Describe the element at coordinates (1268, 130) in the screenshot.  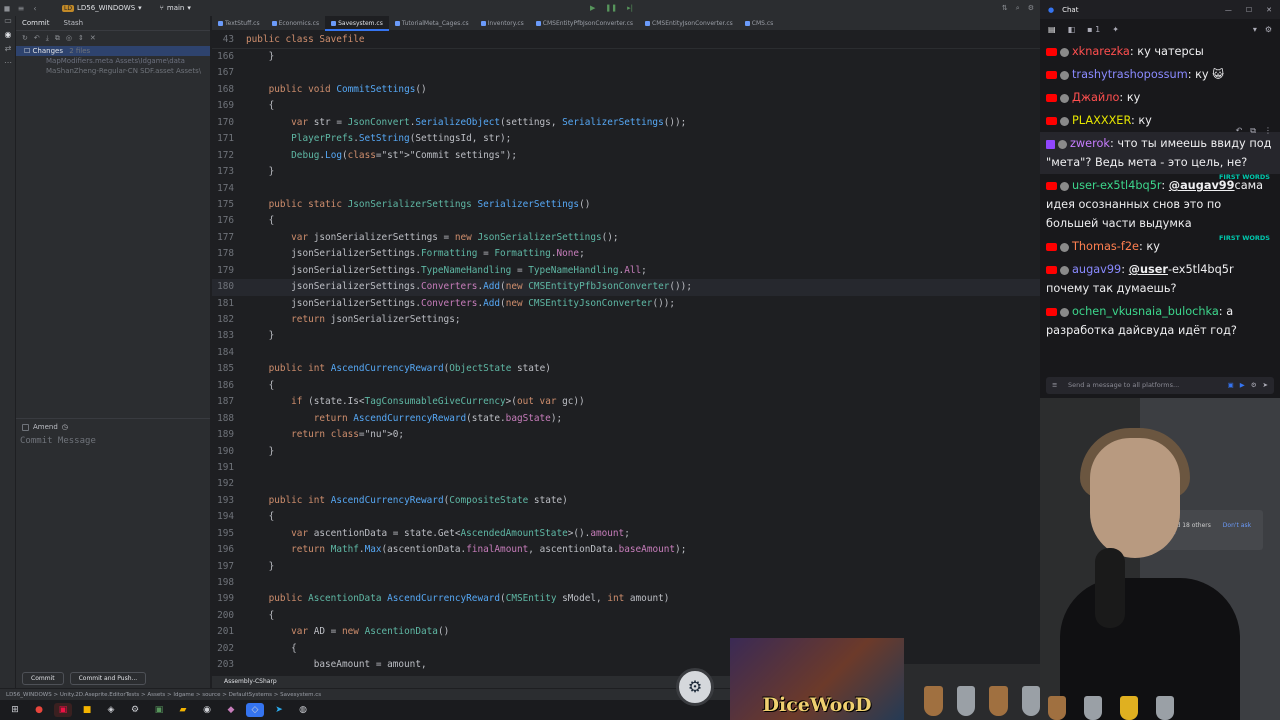
I see `more-icon: ⋮` at that location.